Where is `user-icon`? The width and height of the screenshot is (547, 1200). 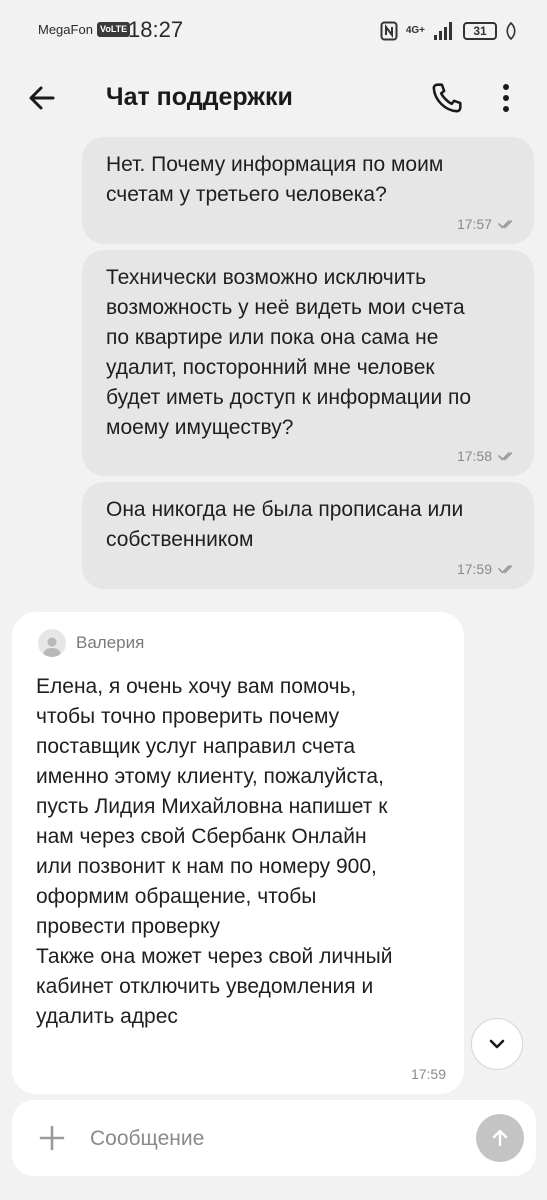 user-icon is located at coordinates (52, 647).